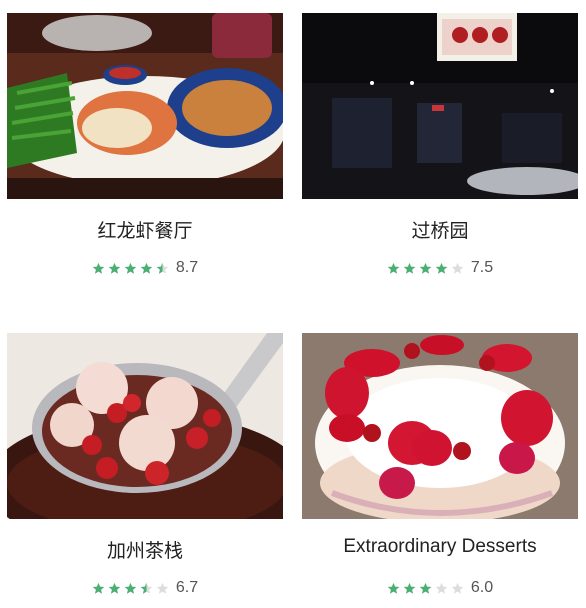 This screenshot has width=586, height=608. I want to click on score-value: 6.0, so click(482, 587).